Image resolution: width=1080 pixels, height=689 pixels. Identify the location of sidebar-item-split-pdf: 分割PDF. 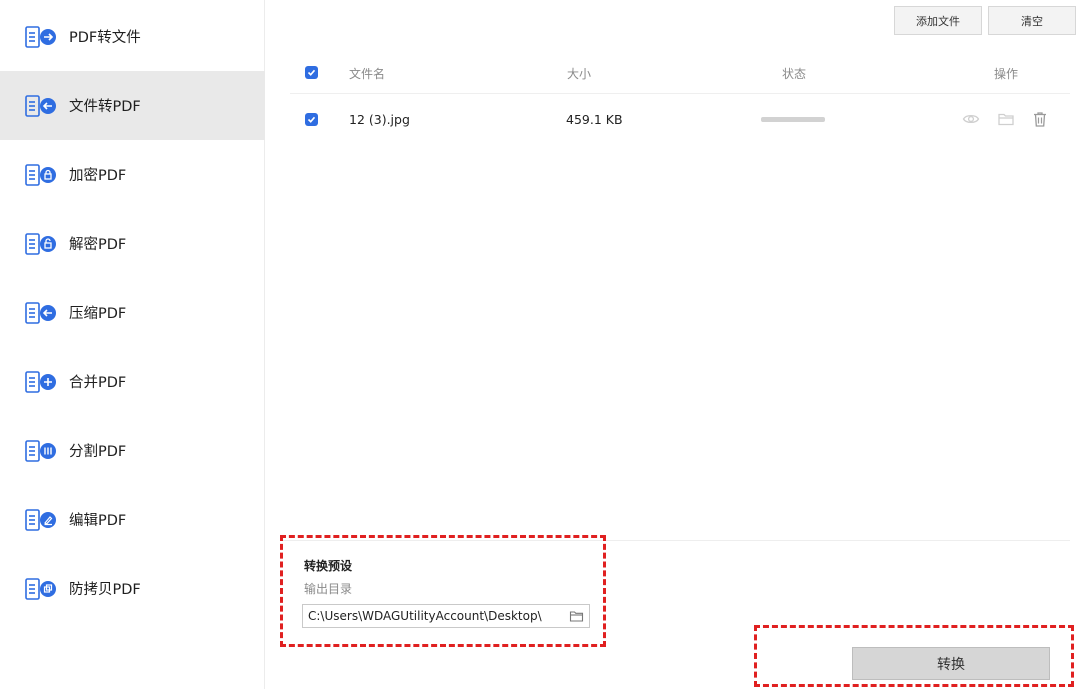
(132, 450).